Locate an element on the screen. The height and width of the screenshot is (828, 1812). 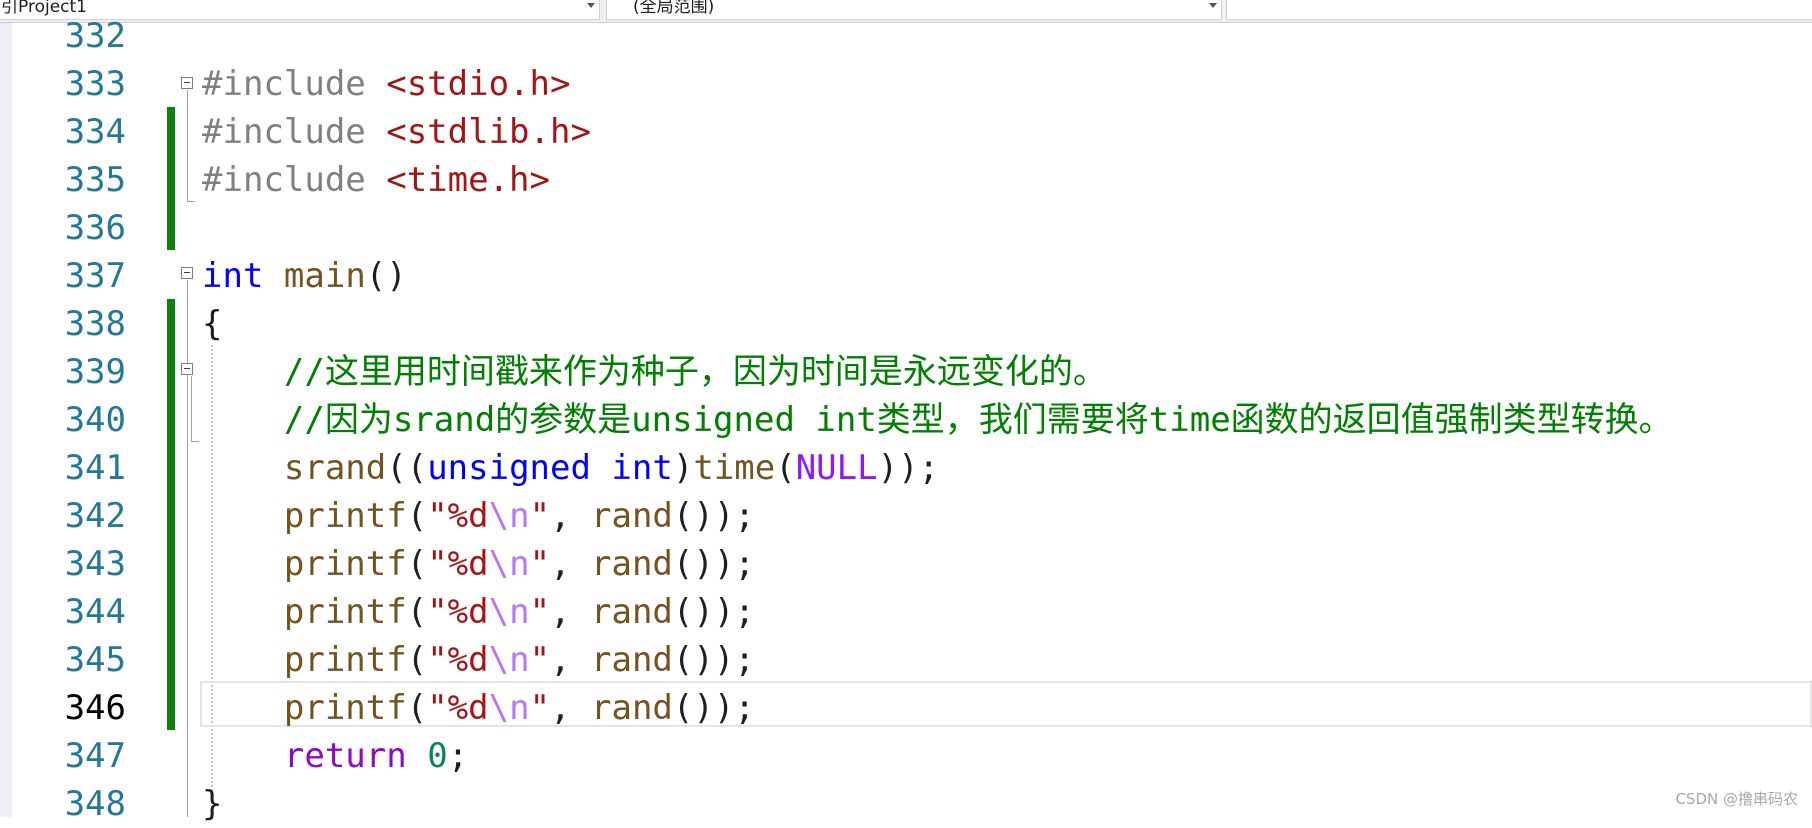
code-token: int is located at coordinates (233, 276).